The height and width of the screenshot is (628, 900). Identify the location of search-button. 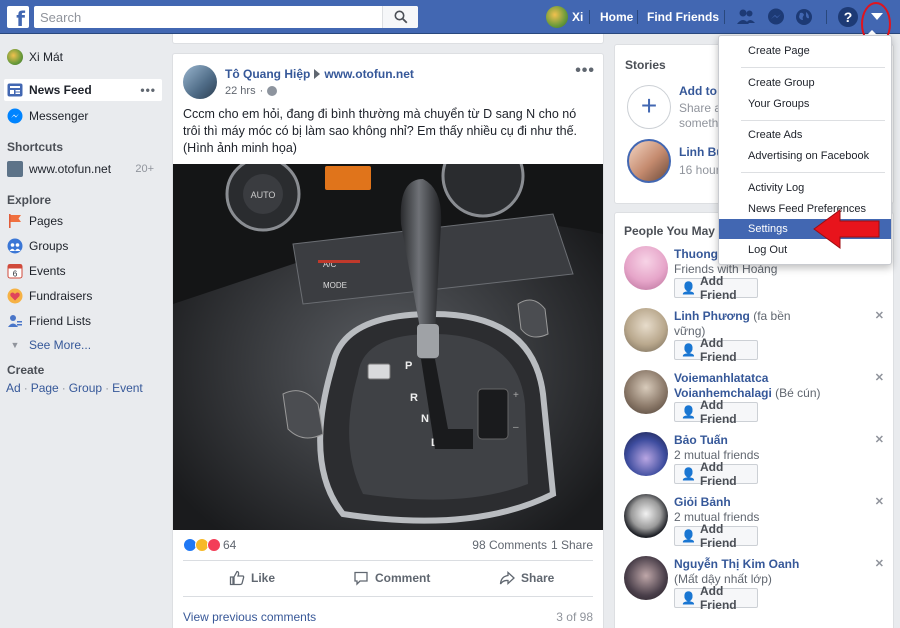
(400, 17).